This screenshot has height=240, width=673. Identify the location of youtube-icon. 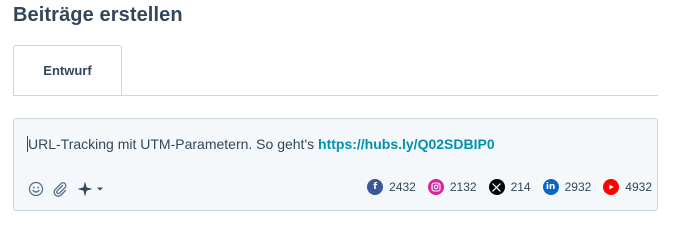
(611, 187).